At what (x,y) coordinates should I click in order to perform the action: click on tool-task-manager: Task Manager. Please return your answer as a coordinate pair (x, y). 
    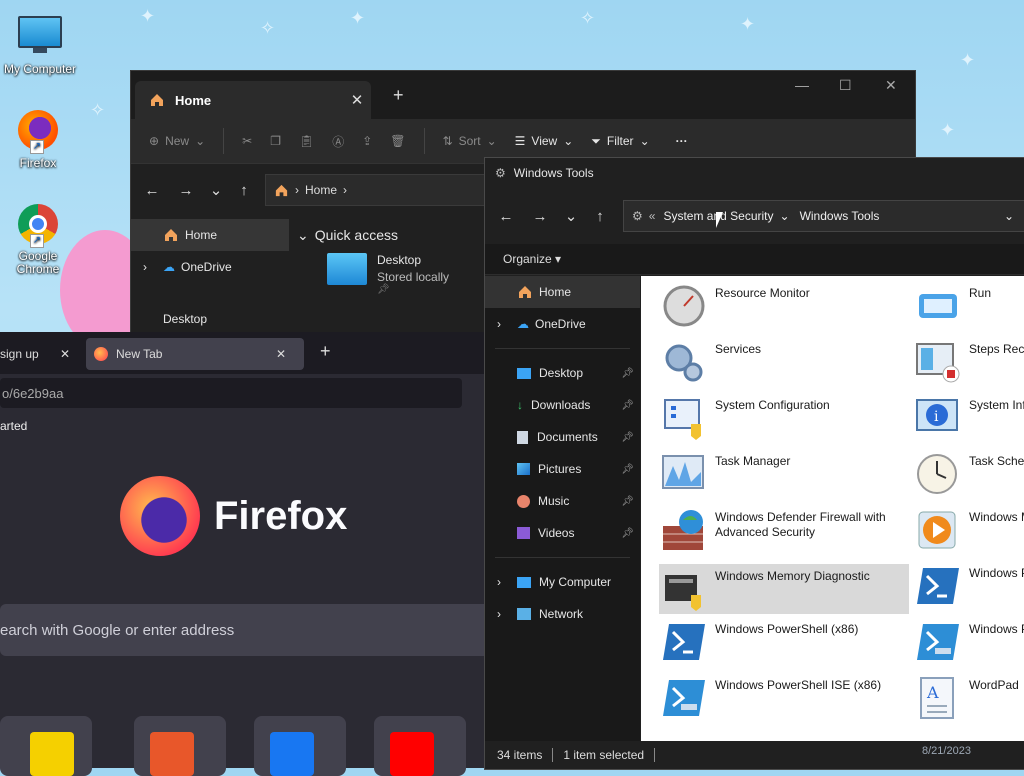
    Looking at the image, I should click on (776, 474).